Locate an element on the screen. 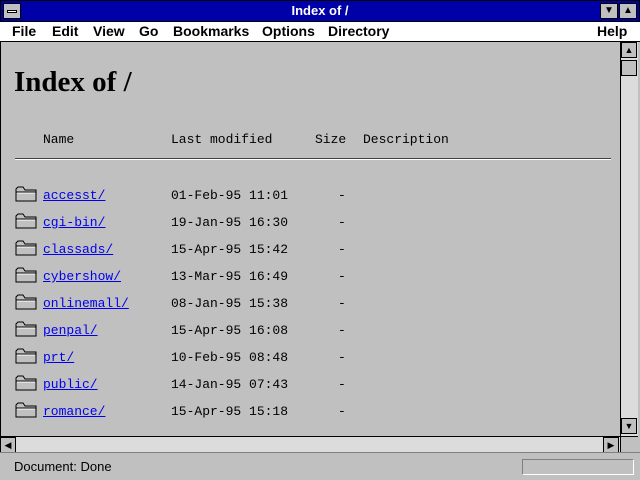  page-heading: Index of / is located at coordinates (73, 82).